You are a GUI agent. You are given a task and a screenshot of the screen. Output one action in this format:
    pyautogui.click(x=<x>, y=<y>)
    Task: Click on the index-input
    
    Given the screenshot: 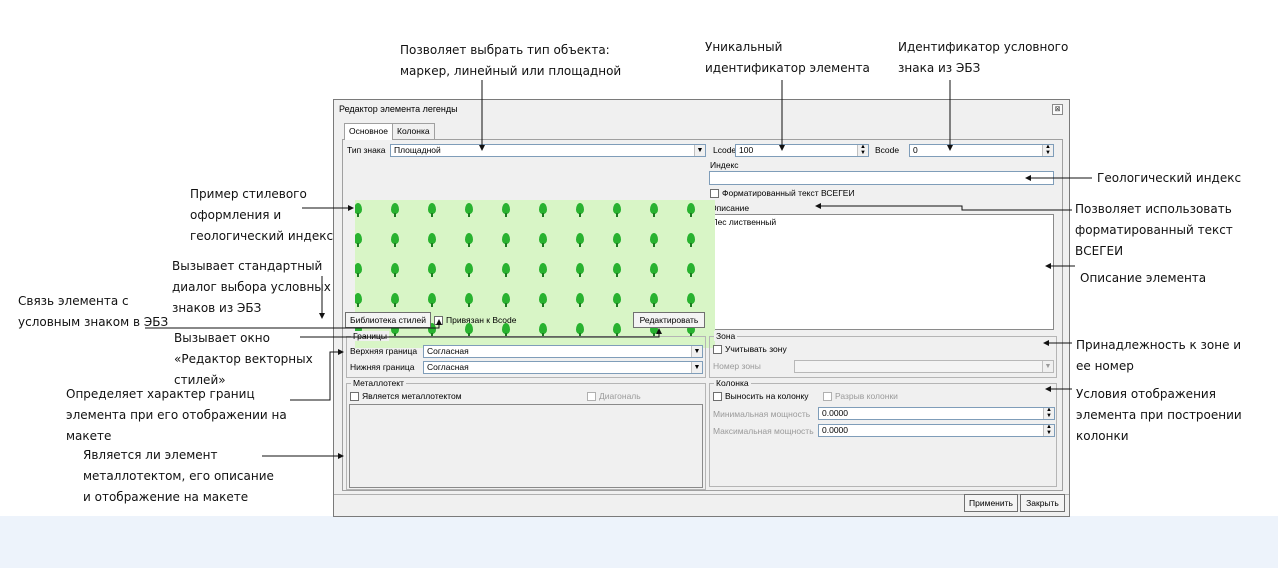 What is the action you would take?
    pyautogui.click(x=881, y=178)
    